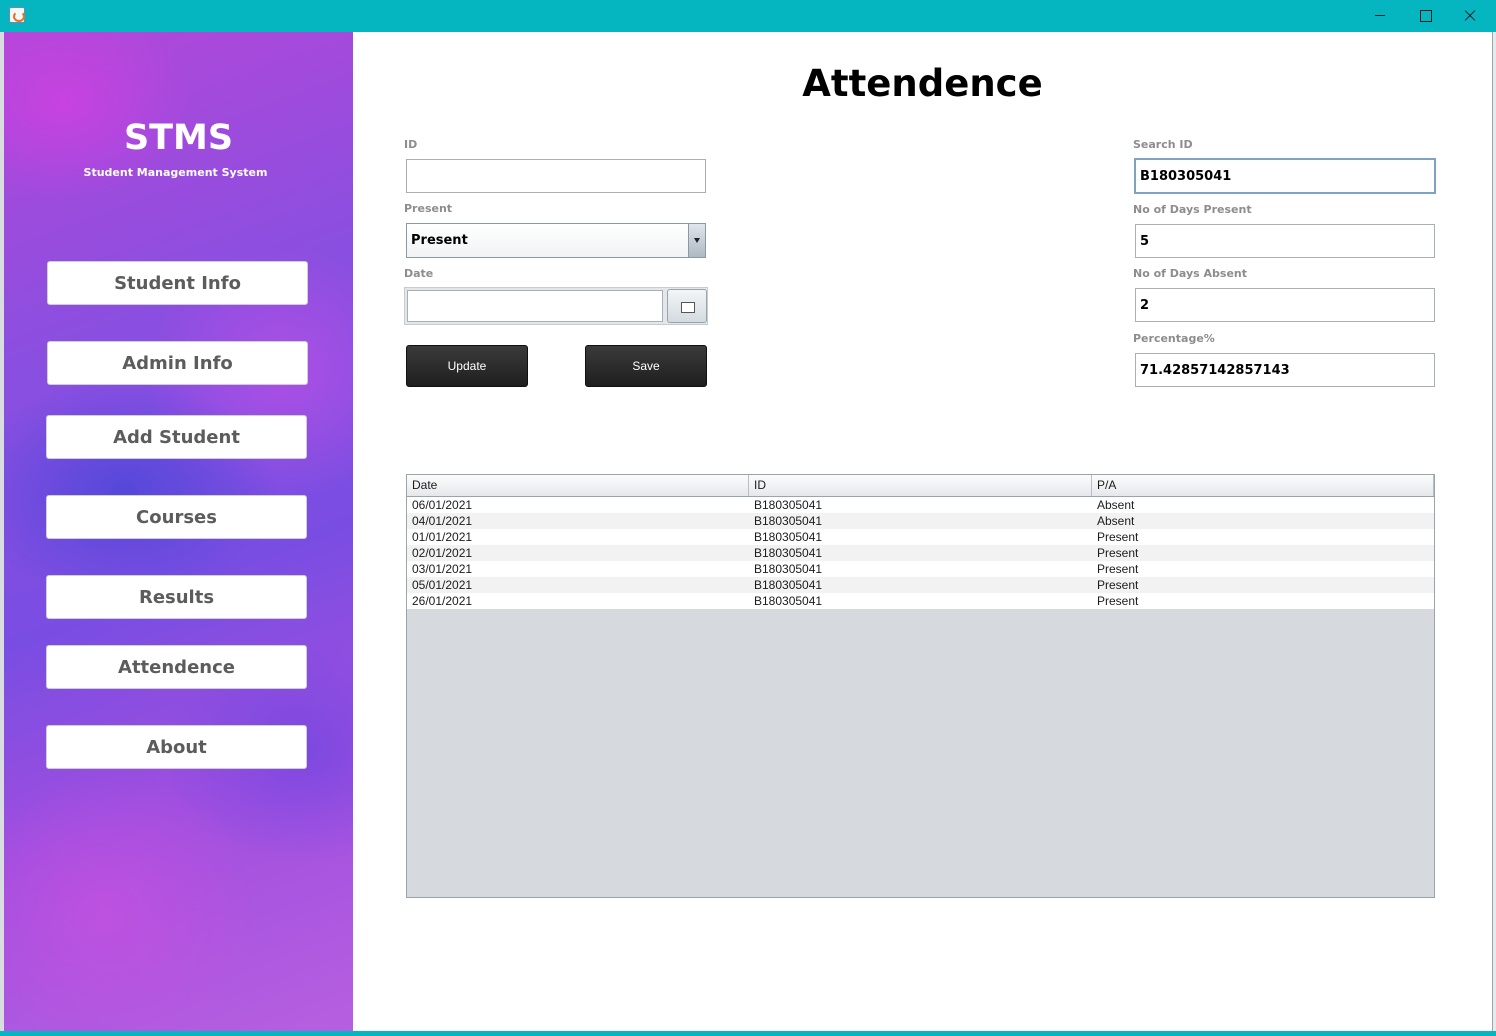 The image size is (1496, 1036). Describe the element at coordinates (578, 485) in the screenshot. I see `column-header-date: Date` at that location.